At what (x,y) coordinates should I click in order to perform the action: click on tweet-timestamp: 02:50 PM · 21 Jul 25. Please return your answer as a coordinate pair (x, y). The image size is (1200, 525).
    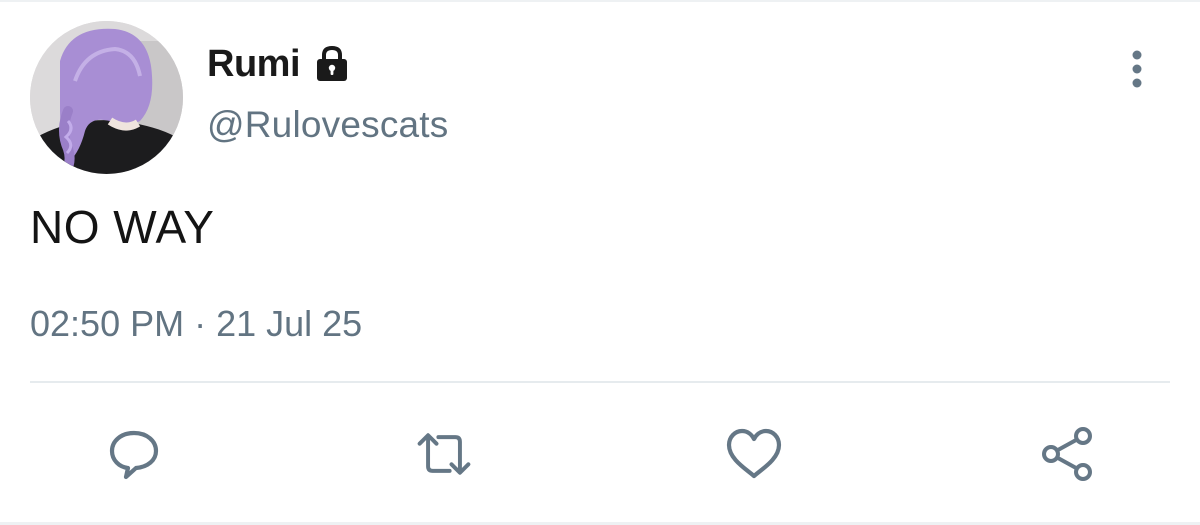
    Looking at the image, I should click on (196, 324).